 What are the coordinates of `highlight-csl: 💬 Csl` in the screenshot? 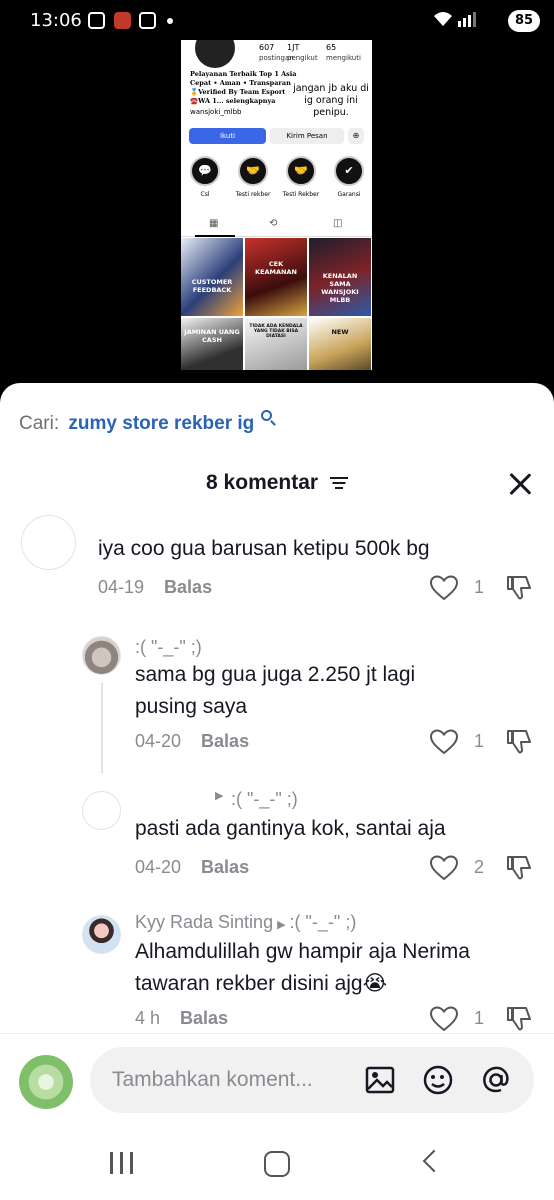 It's located at (205, 177).